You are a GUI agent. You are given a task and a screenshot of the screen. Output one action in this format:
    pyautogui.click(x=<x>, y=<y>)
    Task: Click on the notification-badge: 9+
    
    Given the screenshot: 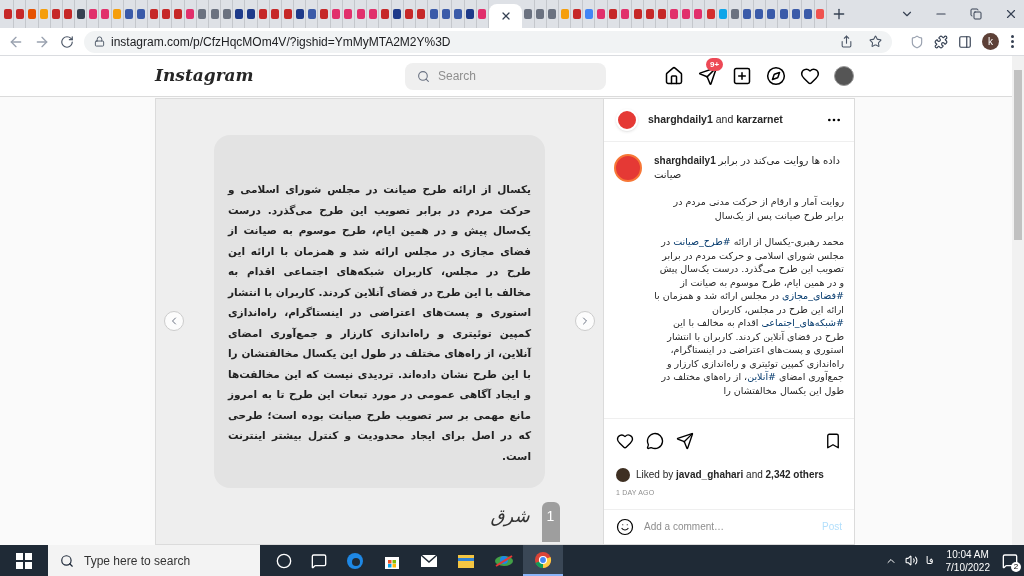 What is the action you would take?
    pyautogui.click(x=715, y=64)
    